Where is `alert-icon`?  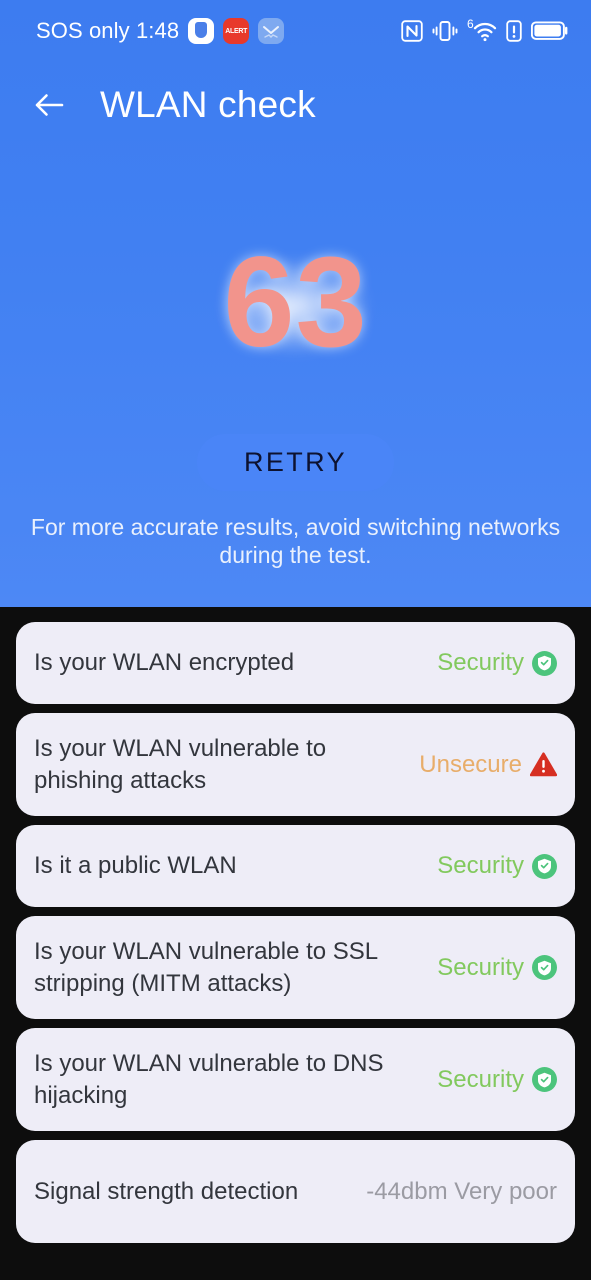
alert-icon is located at coordinates (514, 31).